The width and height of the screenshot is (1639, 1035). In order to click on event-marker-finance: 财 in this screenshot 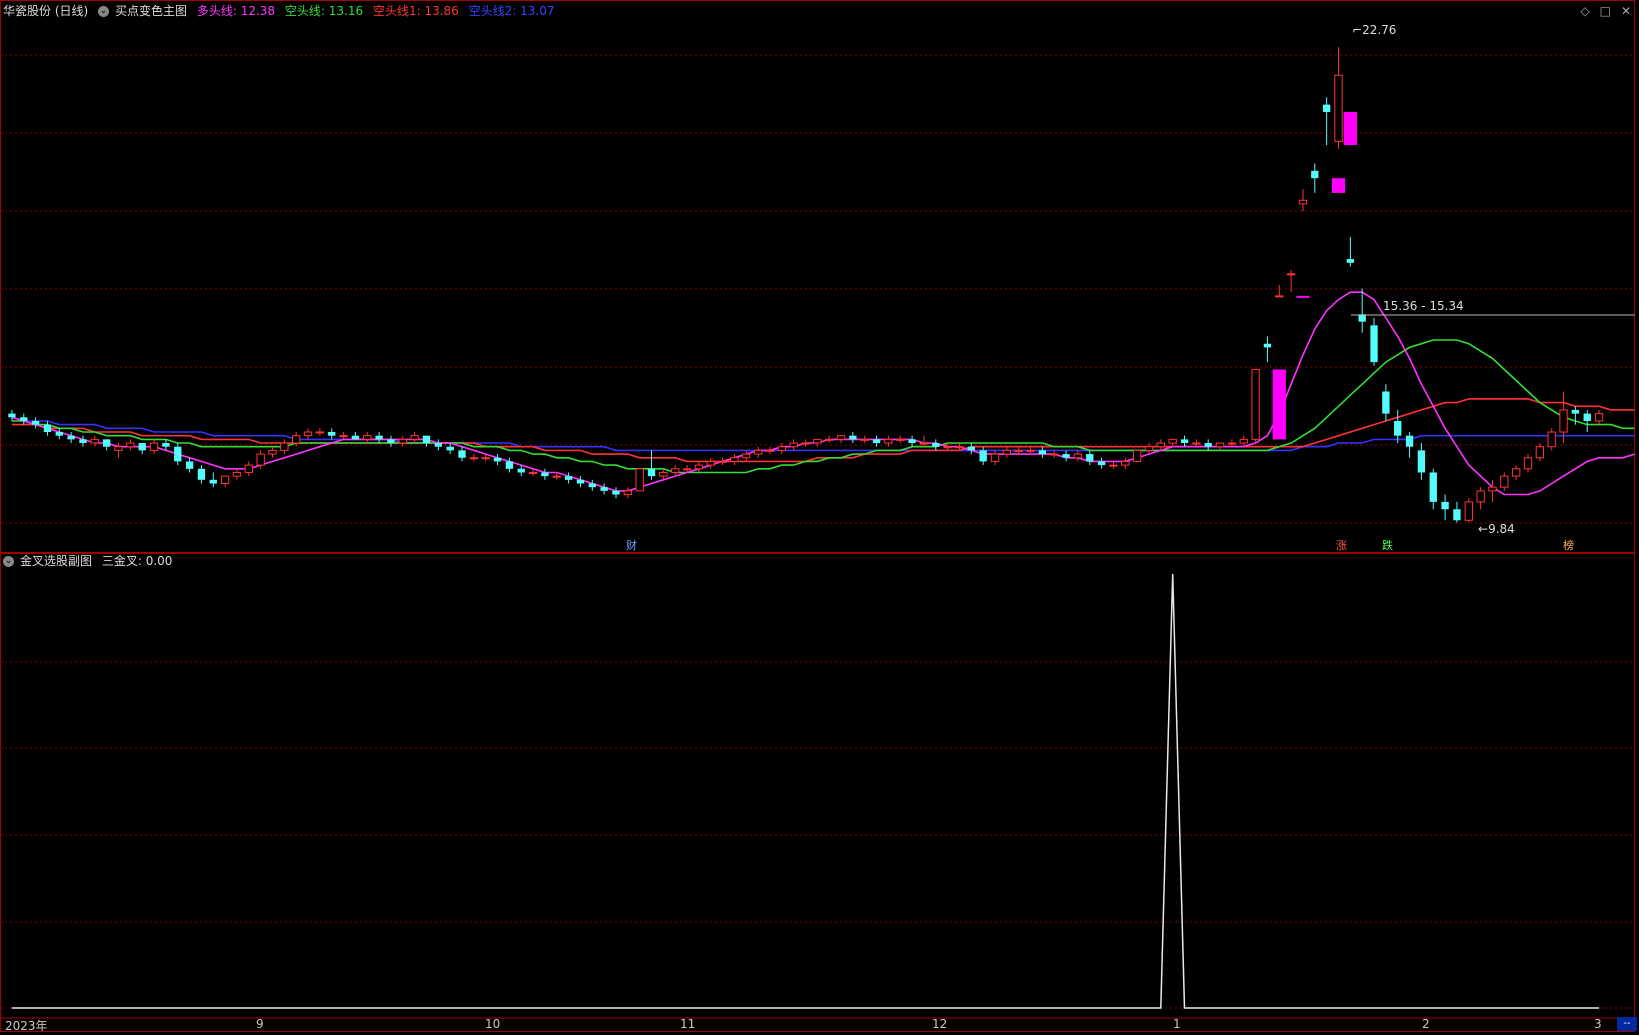, I will do `click(631, 545)`.